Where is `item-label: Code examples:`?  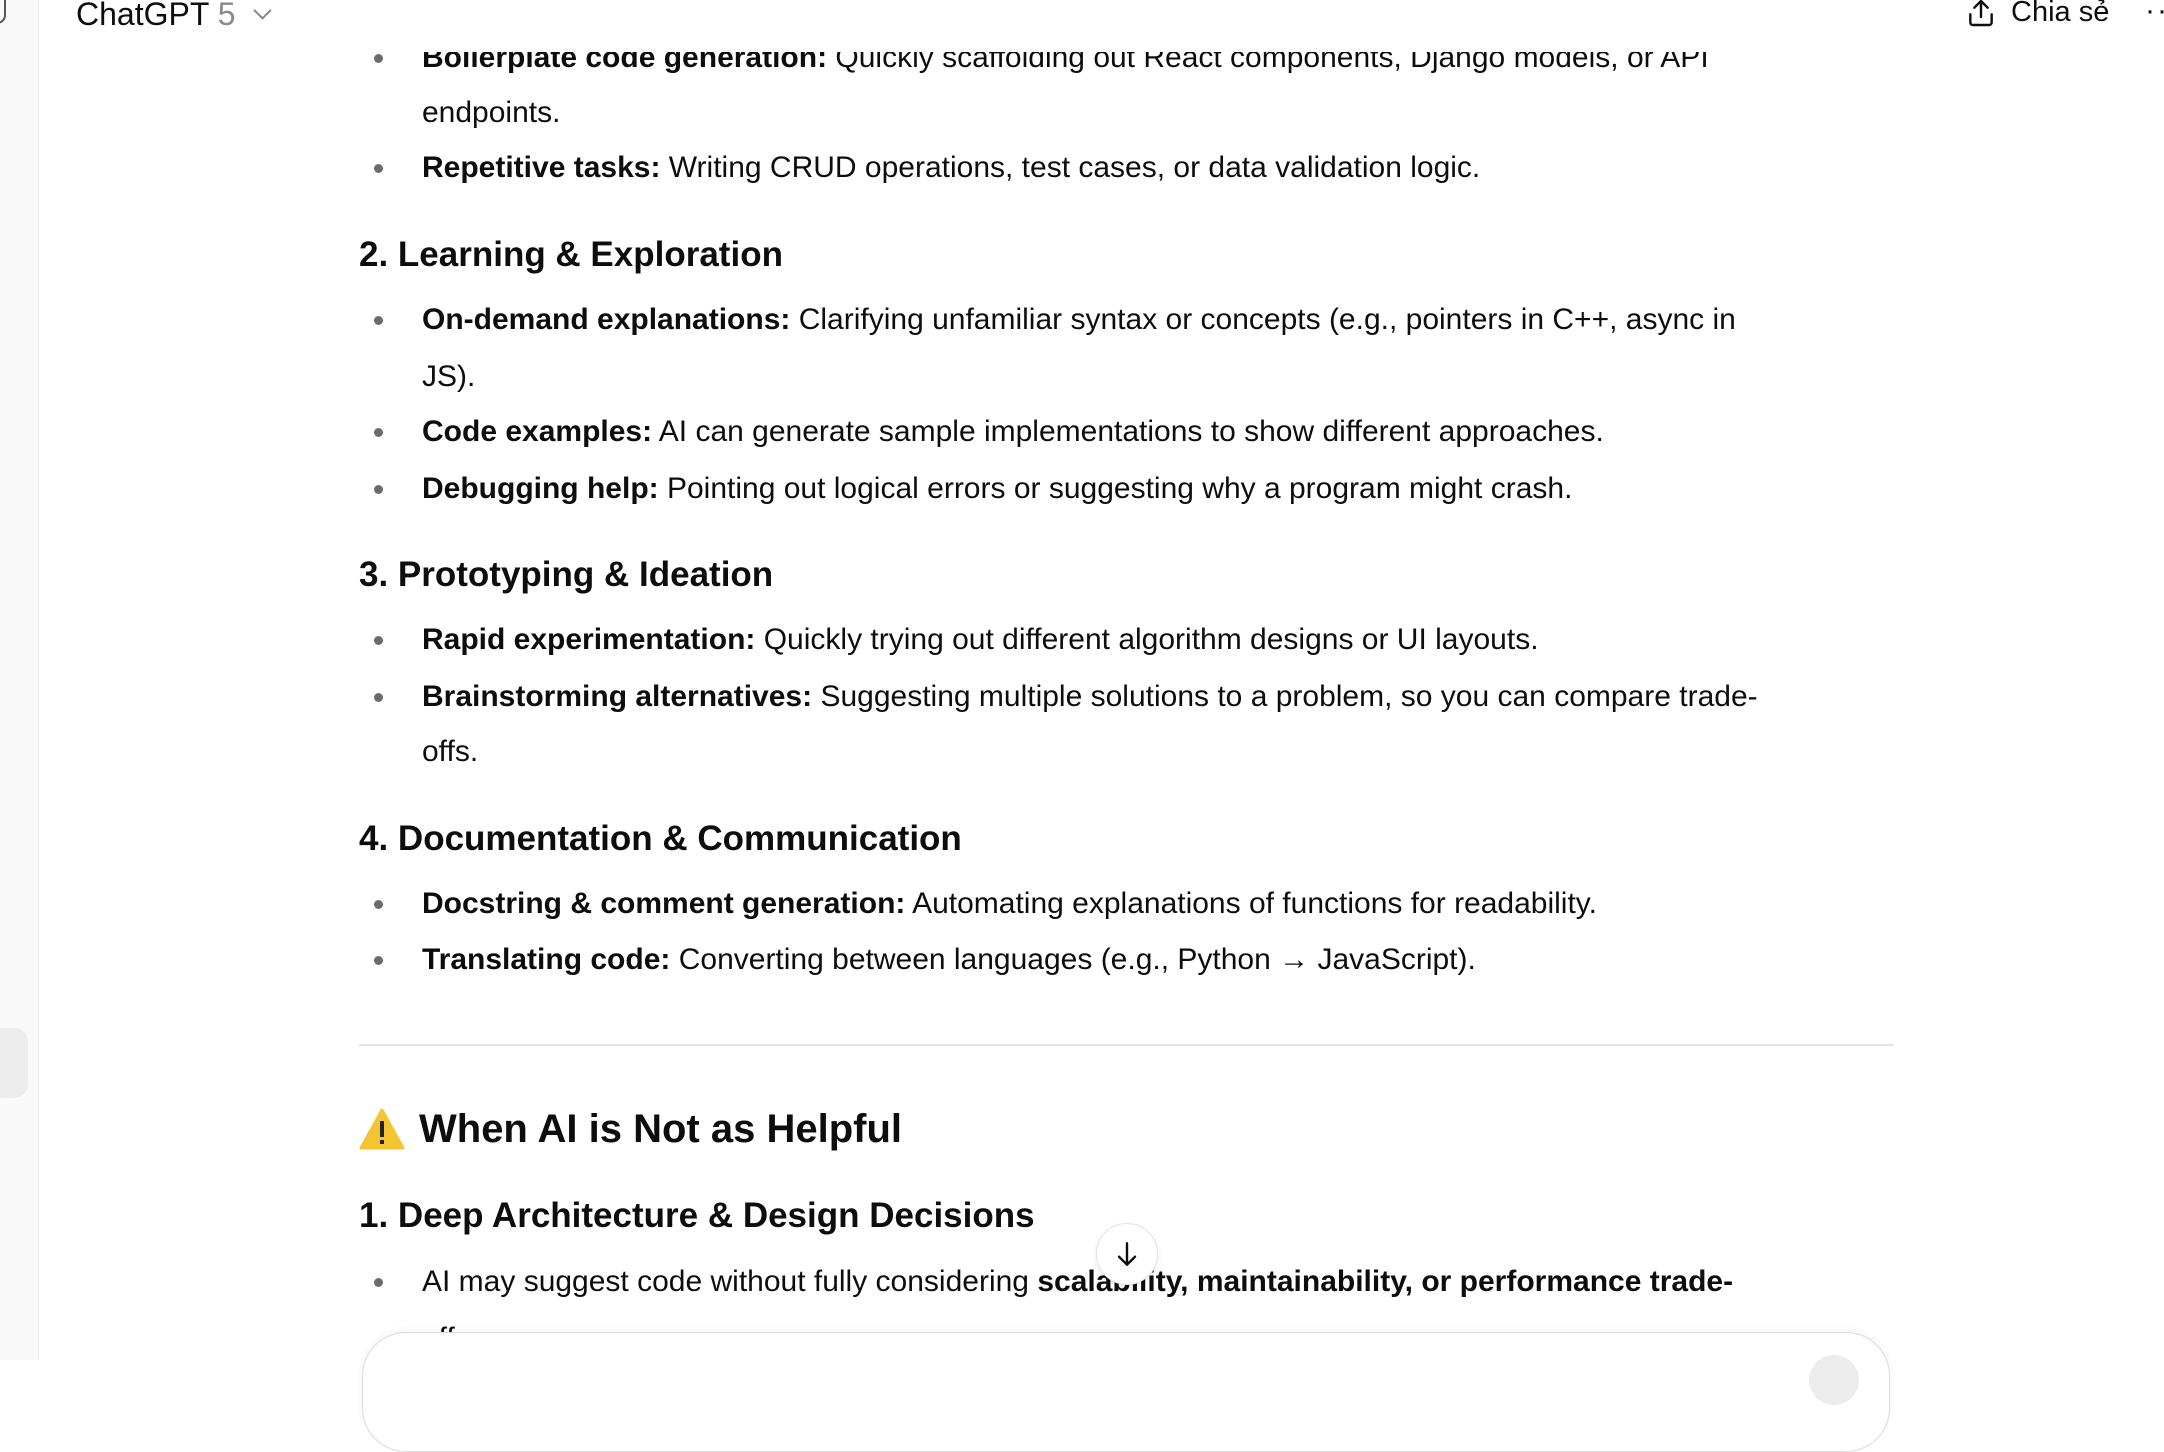 item-label: Code examples: is located at coordinates (537, 431).